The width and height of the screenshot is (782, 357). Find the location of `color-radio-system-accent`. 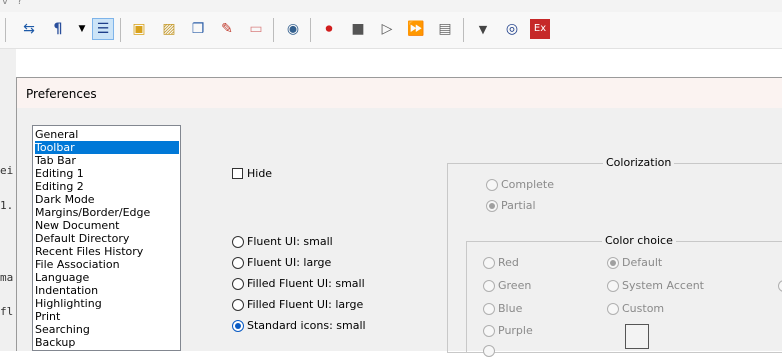

color-radio-system-accent is located at coordinates (613, 286).